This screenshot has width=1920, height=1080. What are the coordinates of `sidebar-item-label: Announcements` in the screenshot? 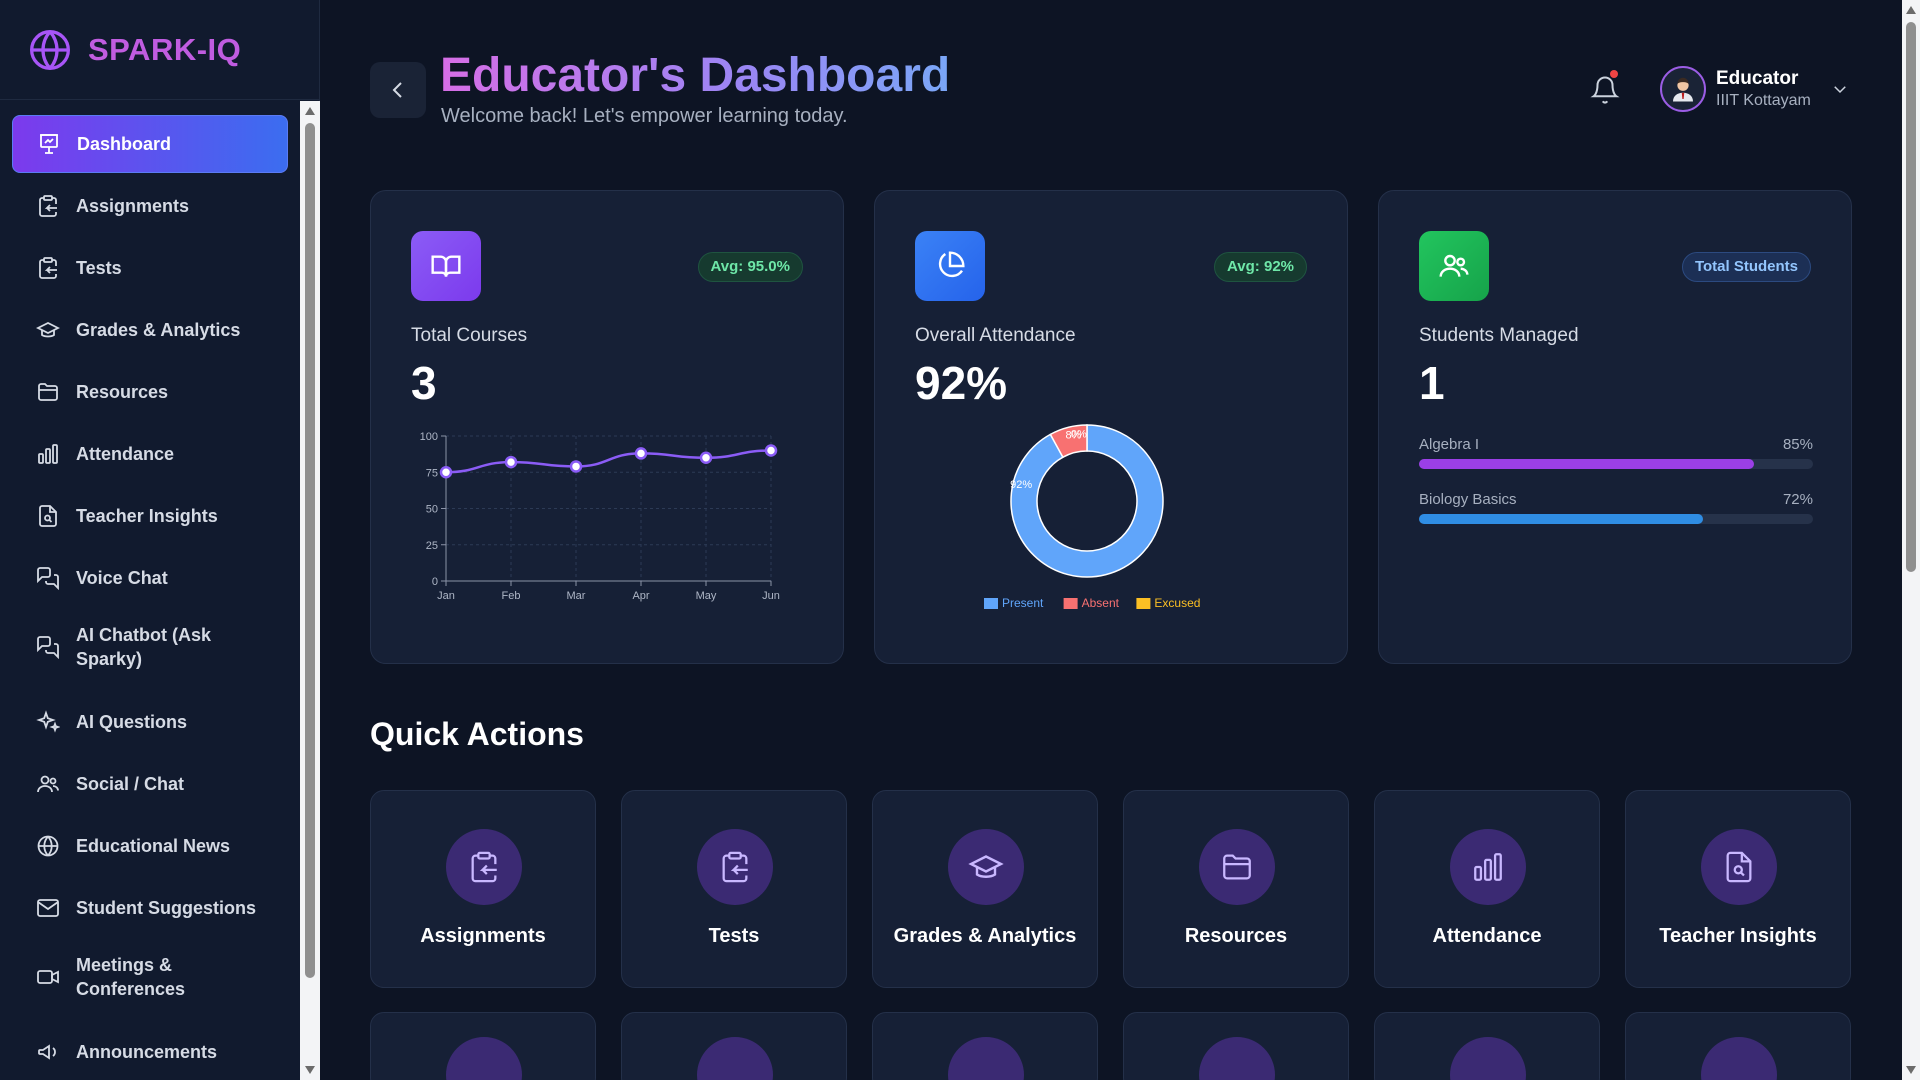 It's located at (147, 1052).